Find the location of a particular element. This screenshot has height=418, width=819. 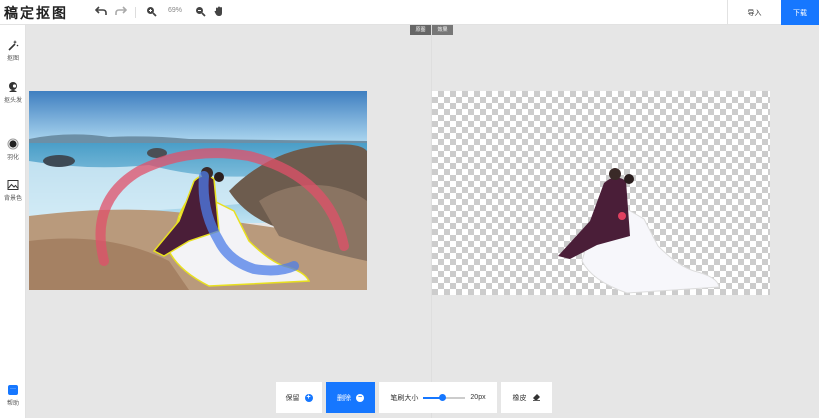

cutout-subject is located at coordinates (639, 231).